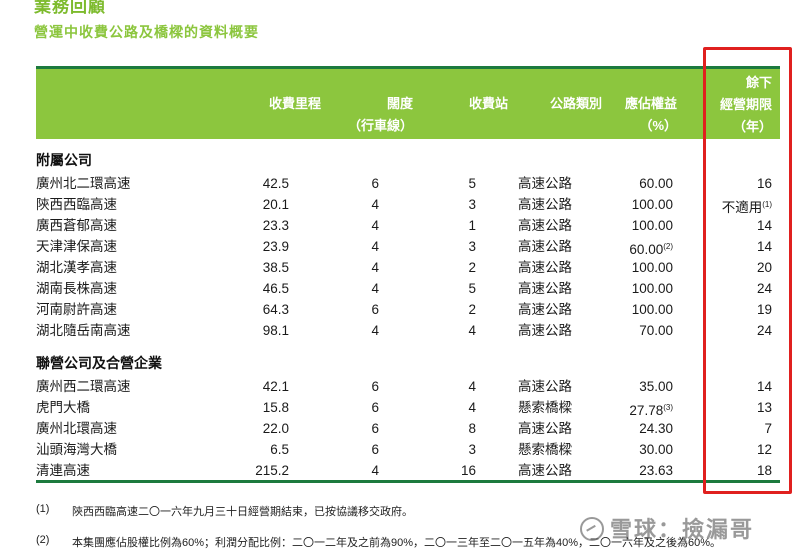  Describe the element at coordinates (656, 386) in the screenshot. I see `interest-cell: 35.00` at that location.